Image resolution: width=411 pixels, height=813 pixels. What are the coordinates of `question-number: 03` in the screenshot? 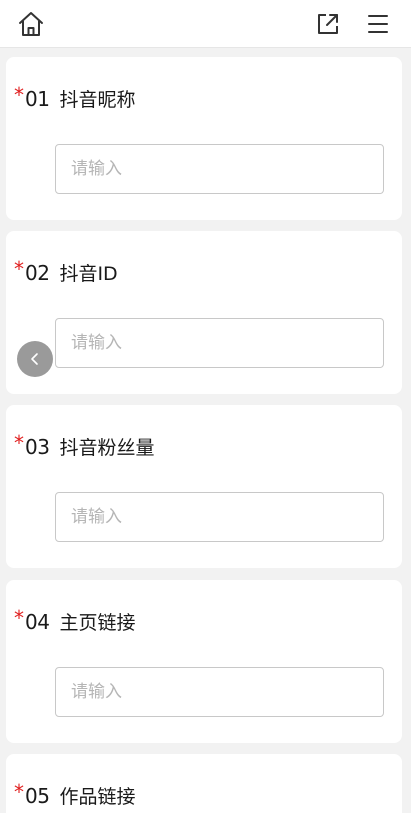 It's located at (37, 447).